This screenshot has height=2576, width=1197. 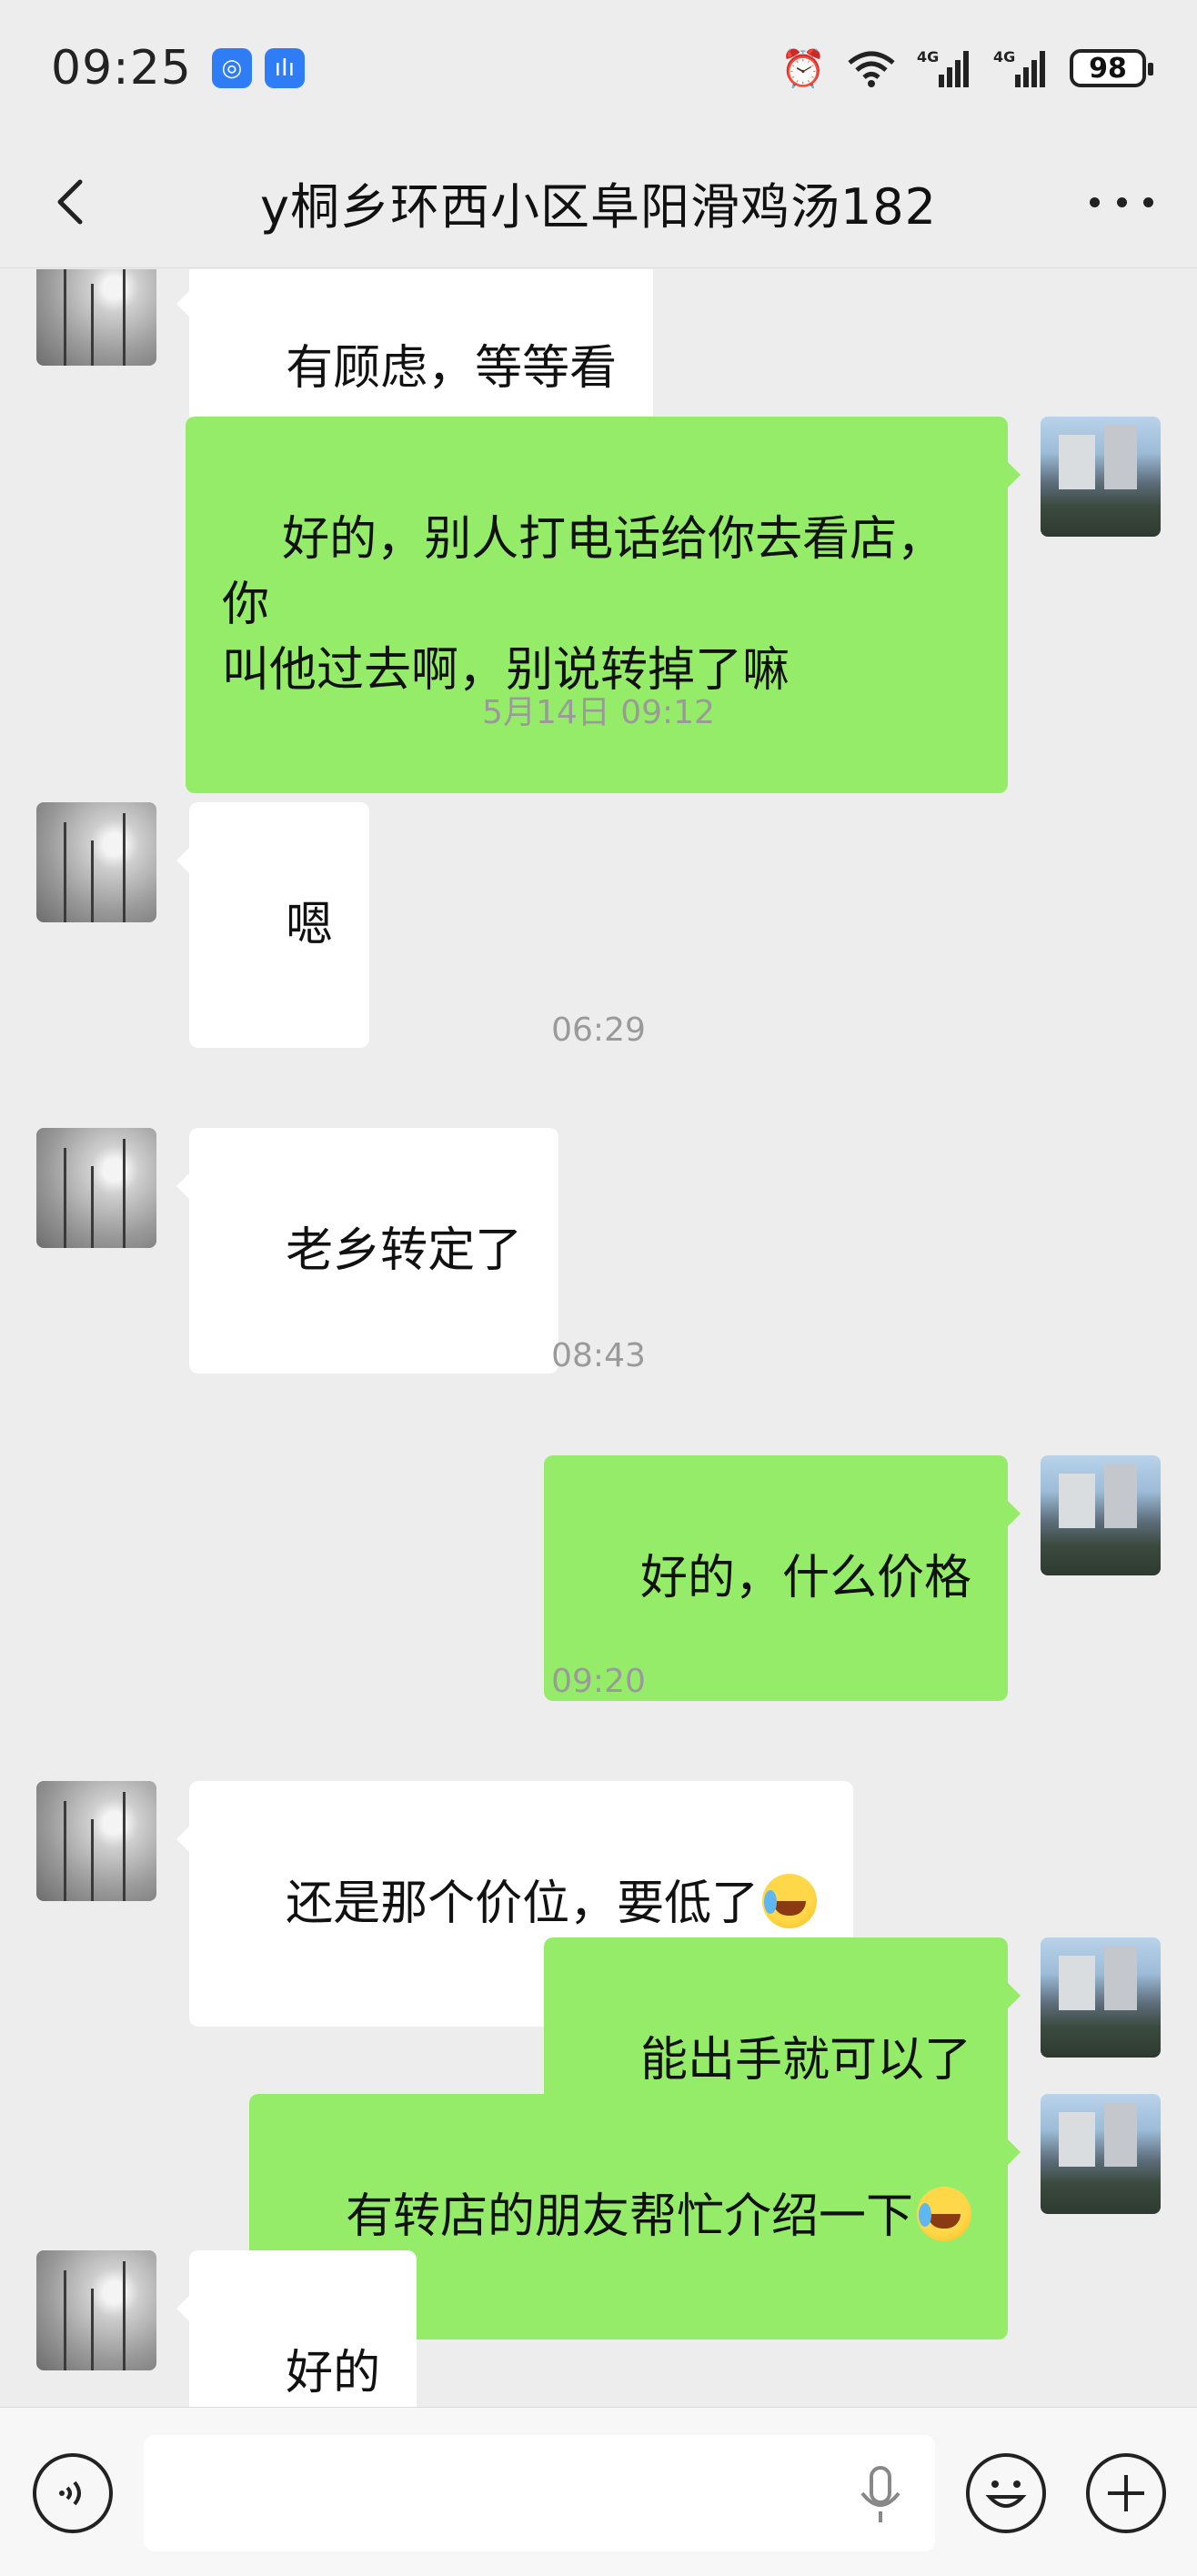 What do you see at coordinates (629, 2216) in the screenshot?
I see `message-text: 有转店的朋友帮忙介绍一下` at bounding box center [629, 2216].